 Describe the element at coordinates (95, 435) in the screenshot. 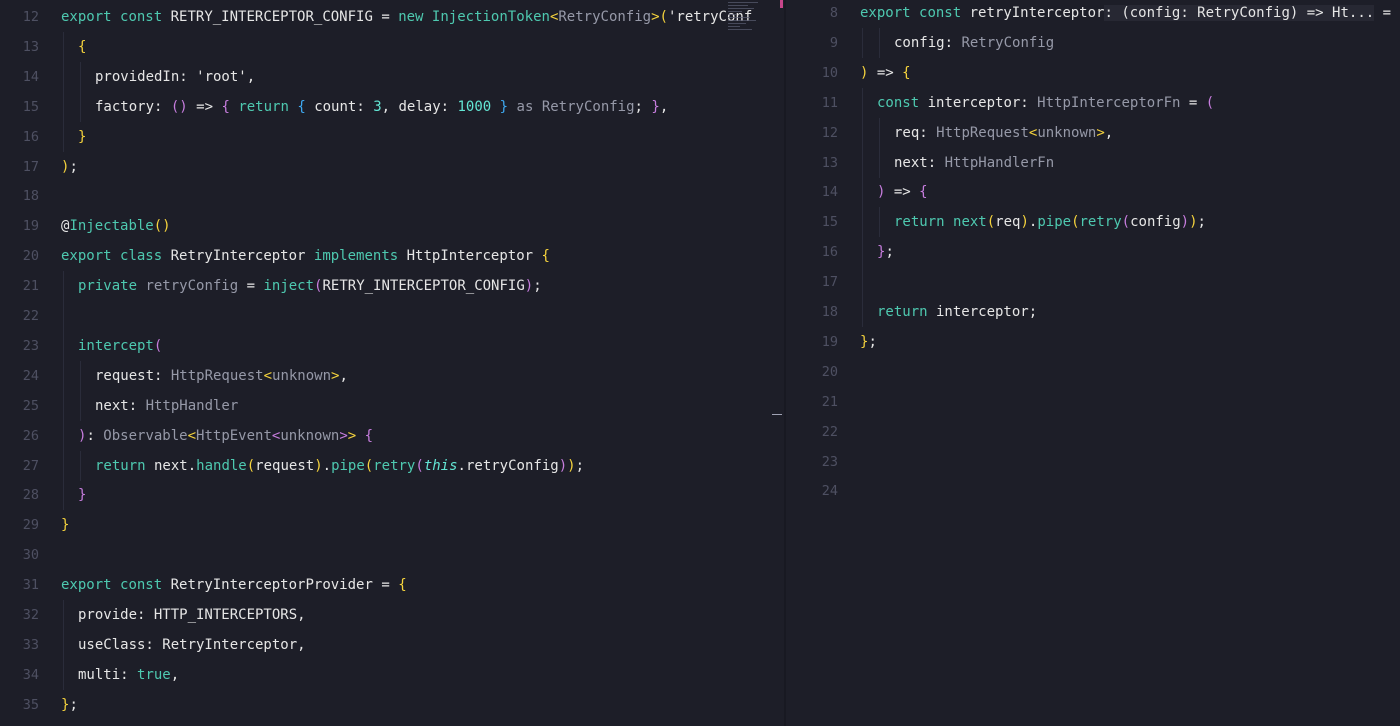

I see `code-token: :` at that location.